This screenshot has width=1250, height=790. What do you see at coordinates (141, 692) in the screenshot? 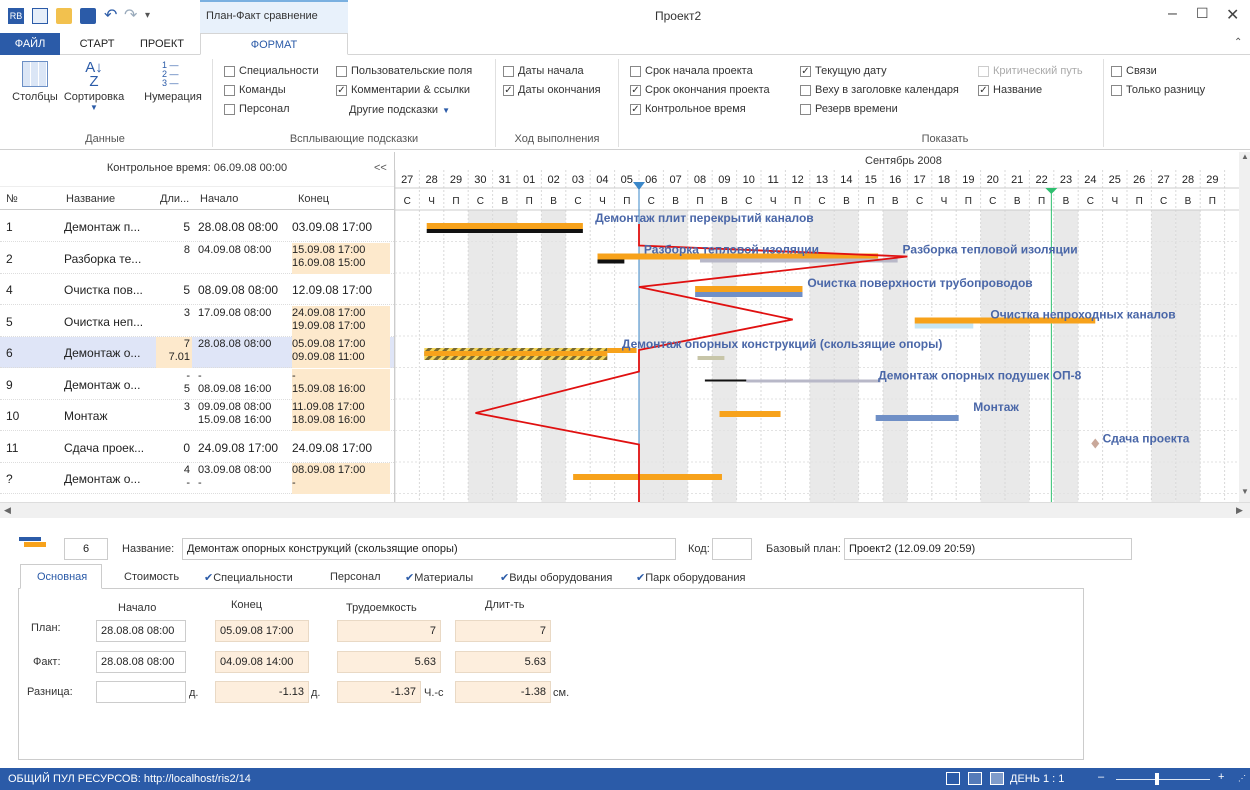
I see `diff-start-field` at bounding box center [141, 692].